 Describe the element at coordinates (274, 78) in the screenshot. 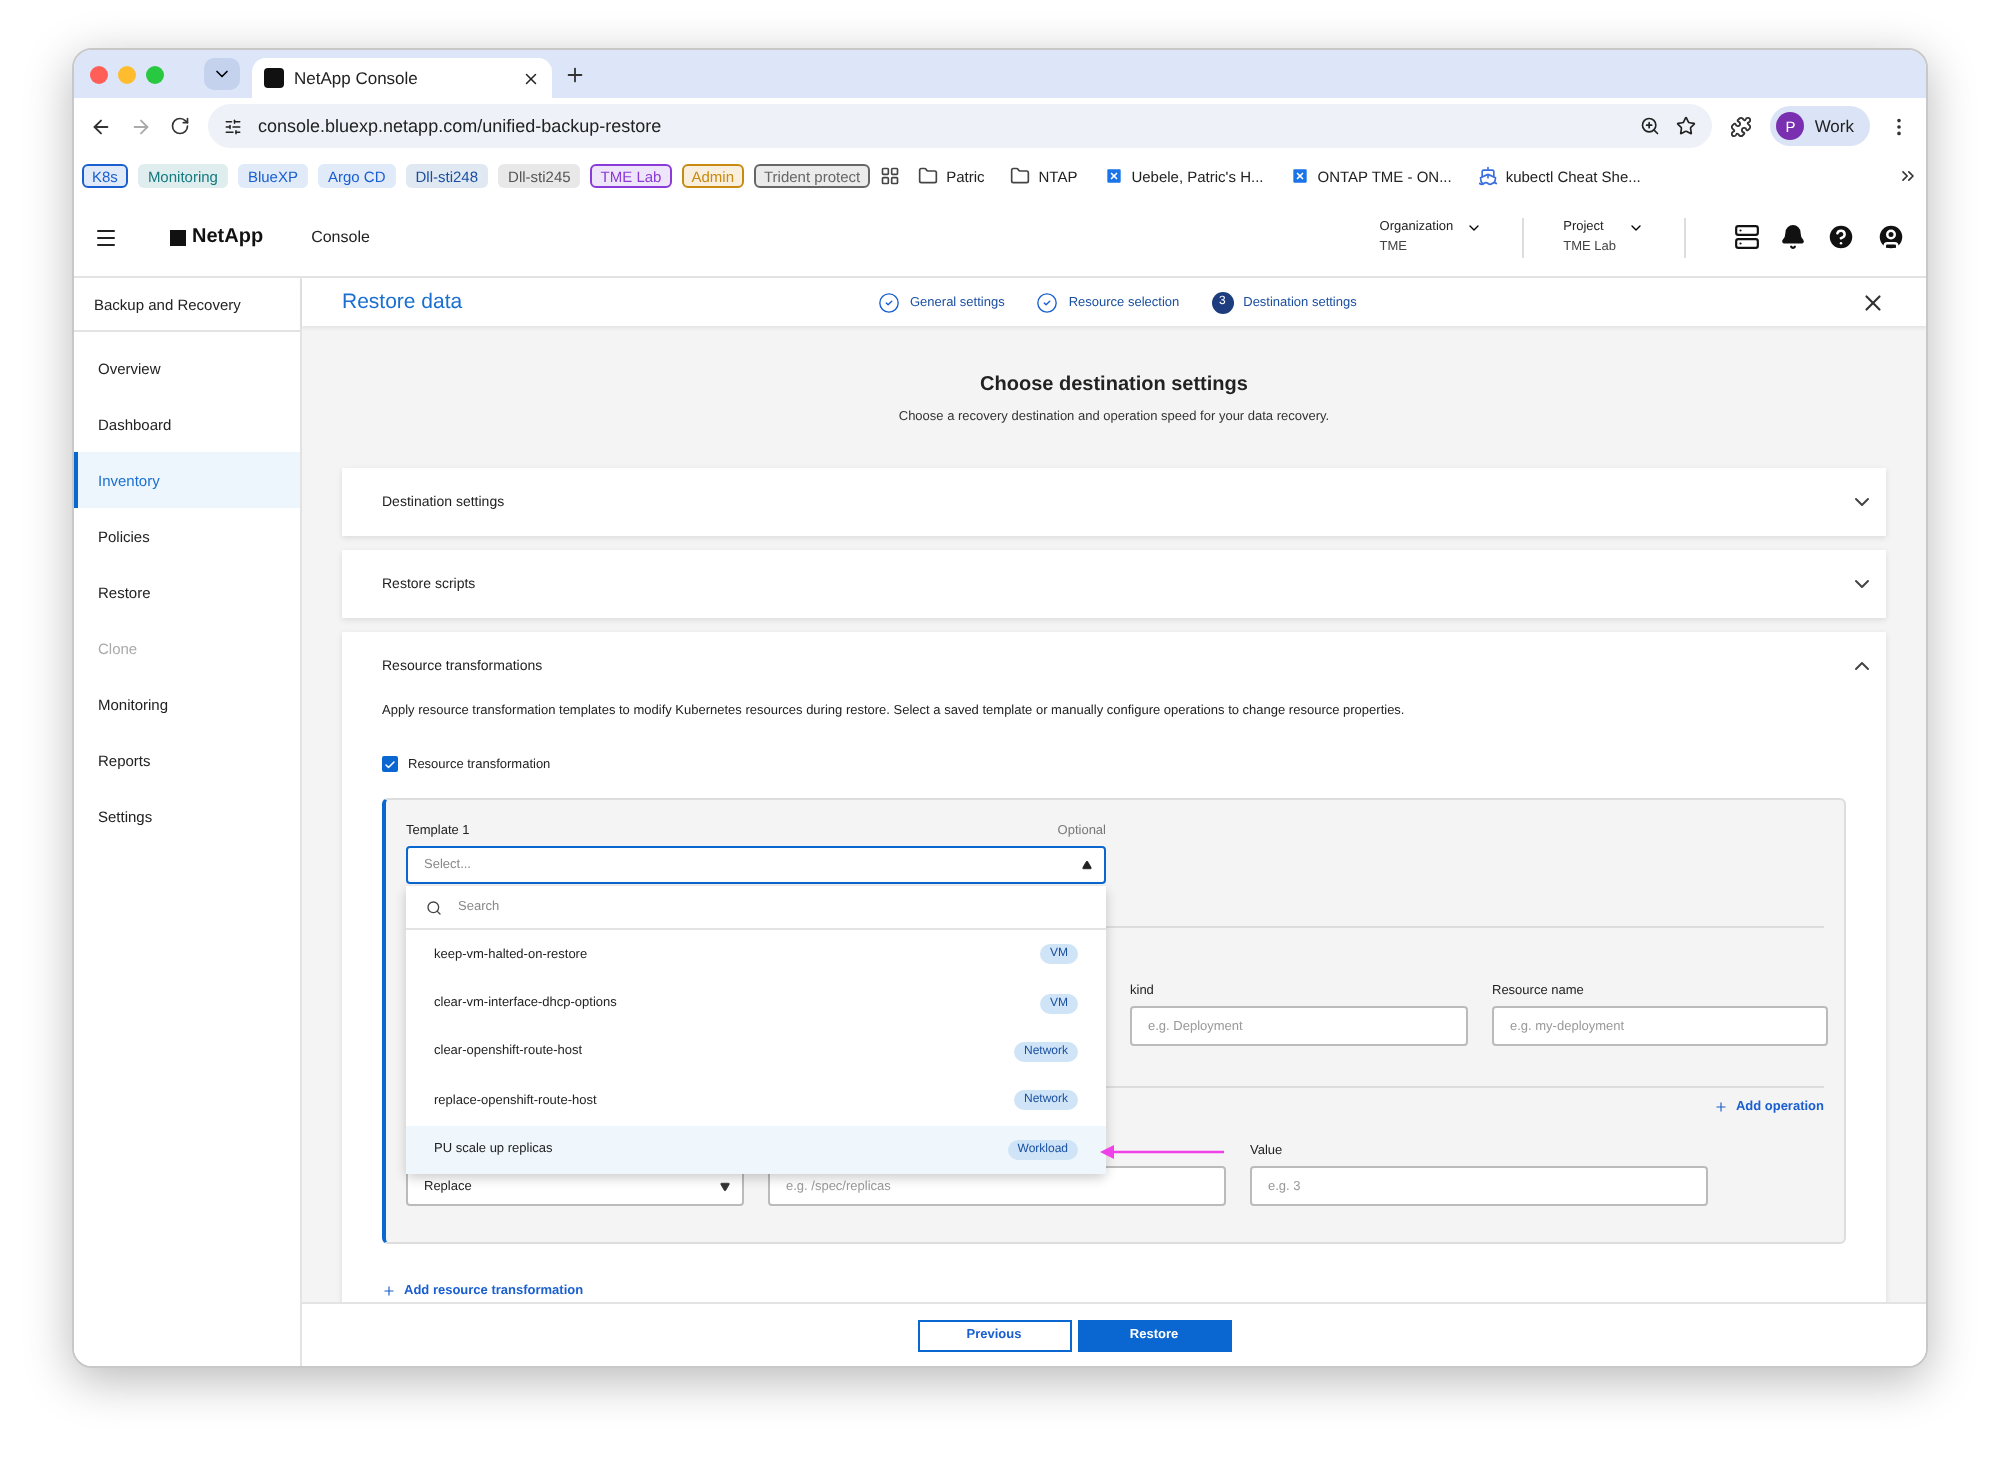

I see `favicon-icon` at that location.